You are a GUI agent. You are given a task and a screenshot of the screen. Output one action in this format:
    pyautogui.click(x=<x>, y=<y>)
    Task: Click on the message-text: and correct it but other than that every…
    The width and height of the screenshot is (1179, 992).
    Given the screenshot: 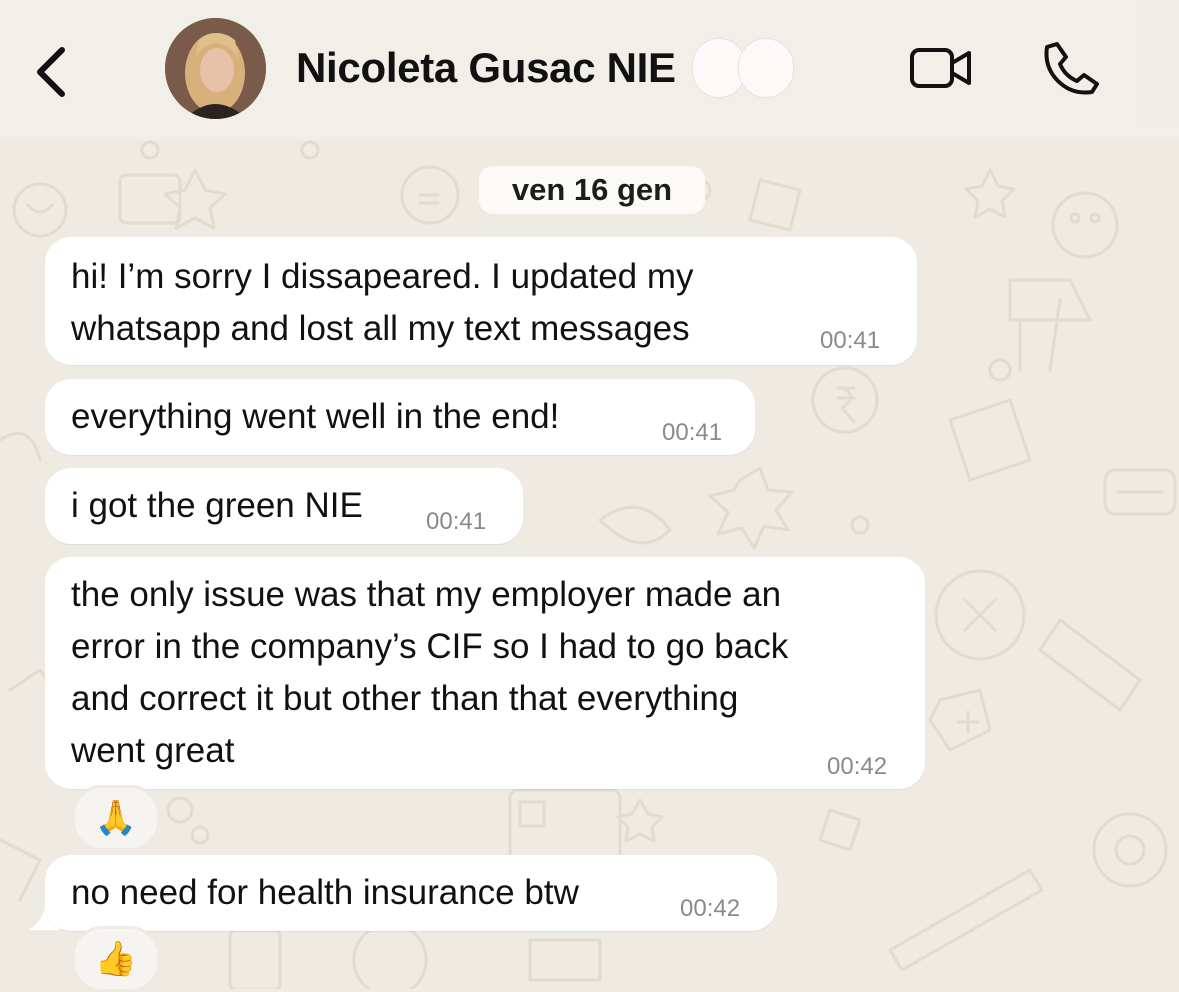 What is the action you would take?
    pyautogui.click(x=405, y=698)
    